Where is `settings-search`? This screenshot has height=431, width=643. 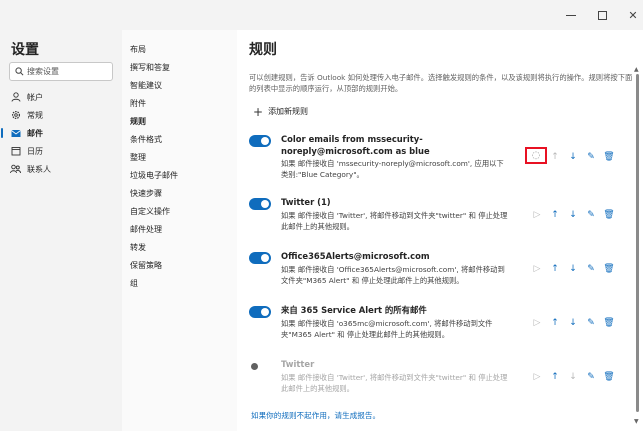
settings-search is located at coordinates (61, 71).